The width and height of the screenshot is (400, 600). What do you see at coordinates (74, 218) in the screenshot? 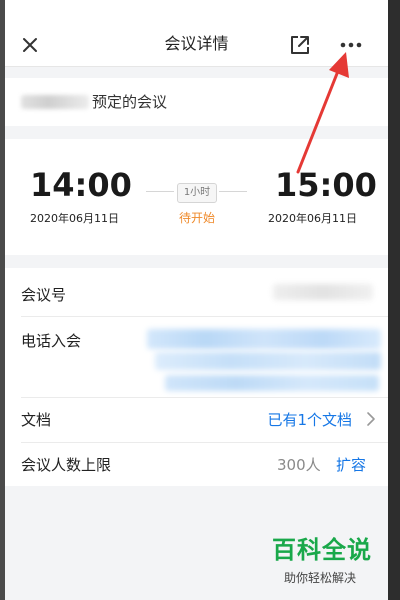
I see `start-date: 2020年06月11日` at bounding box center [74, 218].